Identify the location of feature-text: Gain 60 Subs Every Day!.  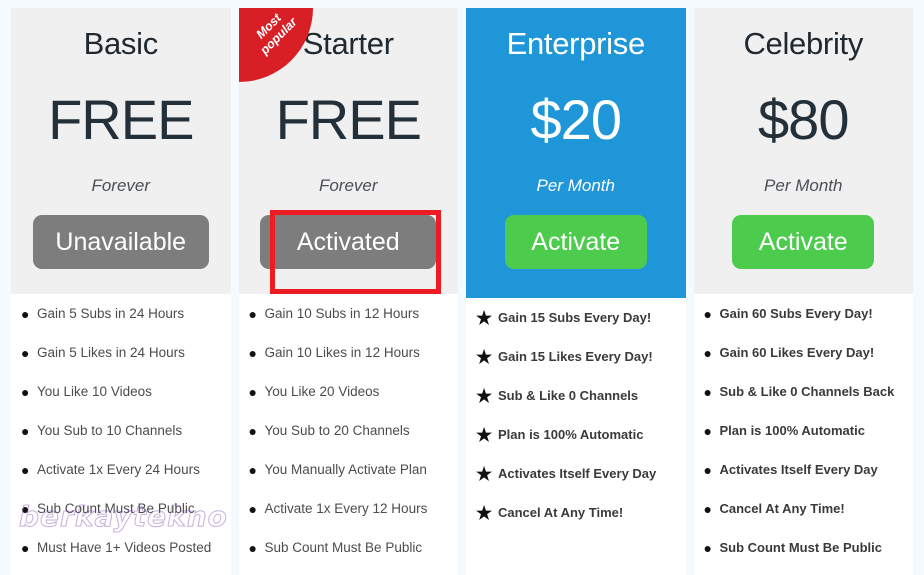
(796, 314).